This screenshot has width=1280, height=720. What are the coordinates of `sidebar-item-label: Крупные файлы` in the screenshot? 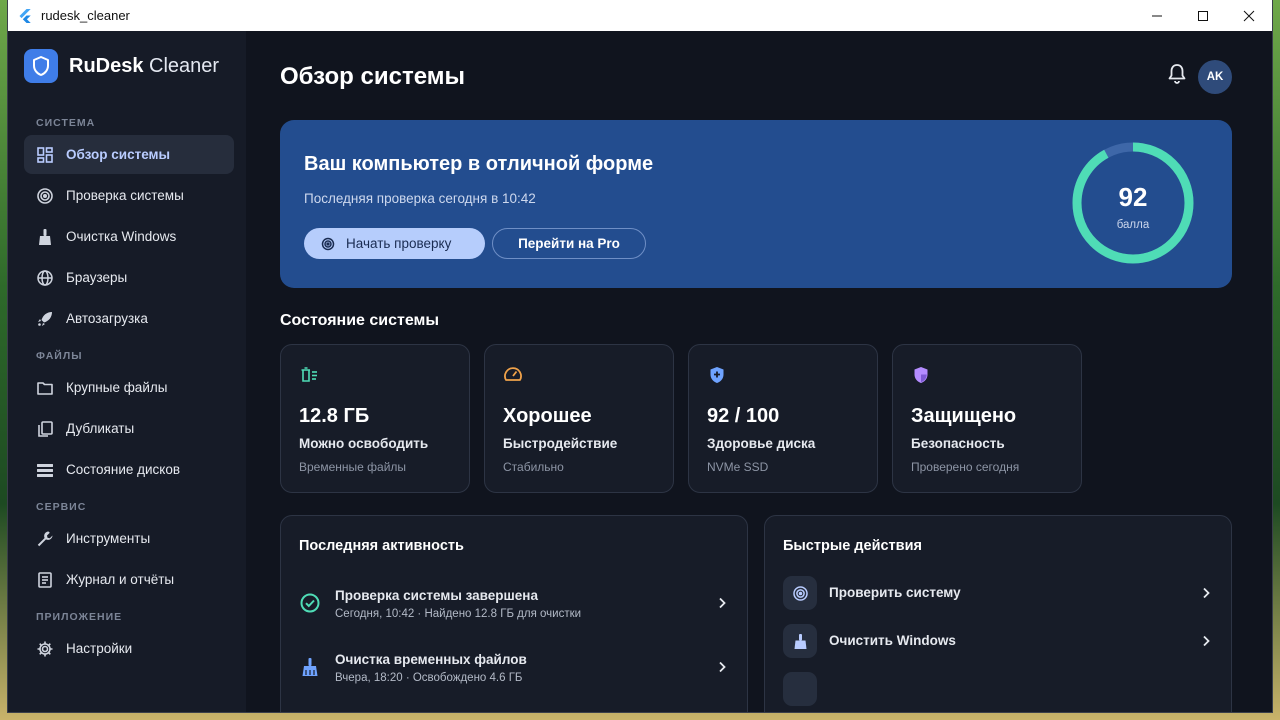 It's located at (117, 387).